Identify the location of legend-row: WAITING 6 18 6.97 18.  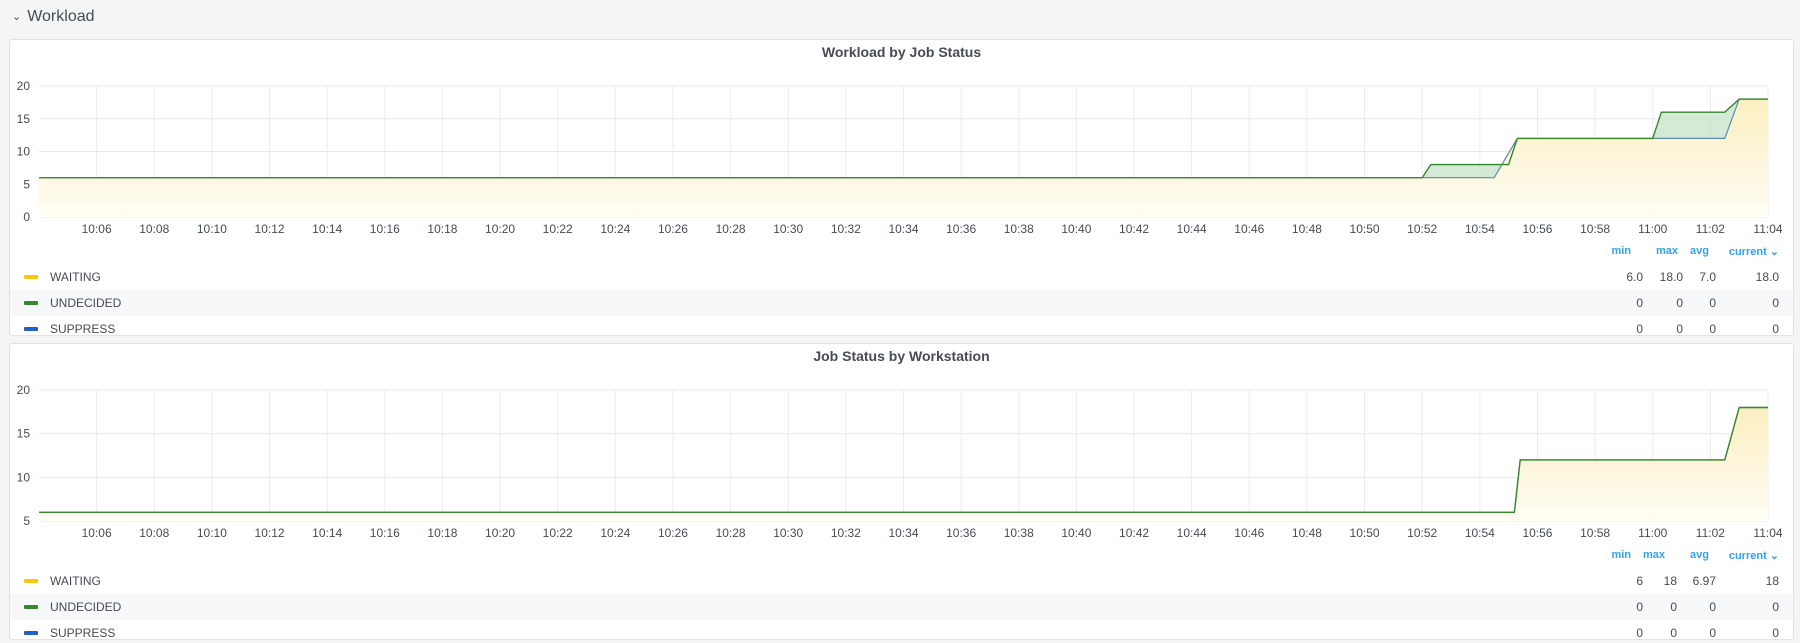
(901, 581).